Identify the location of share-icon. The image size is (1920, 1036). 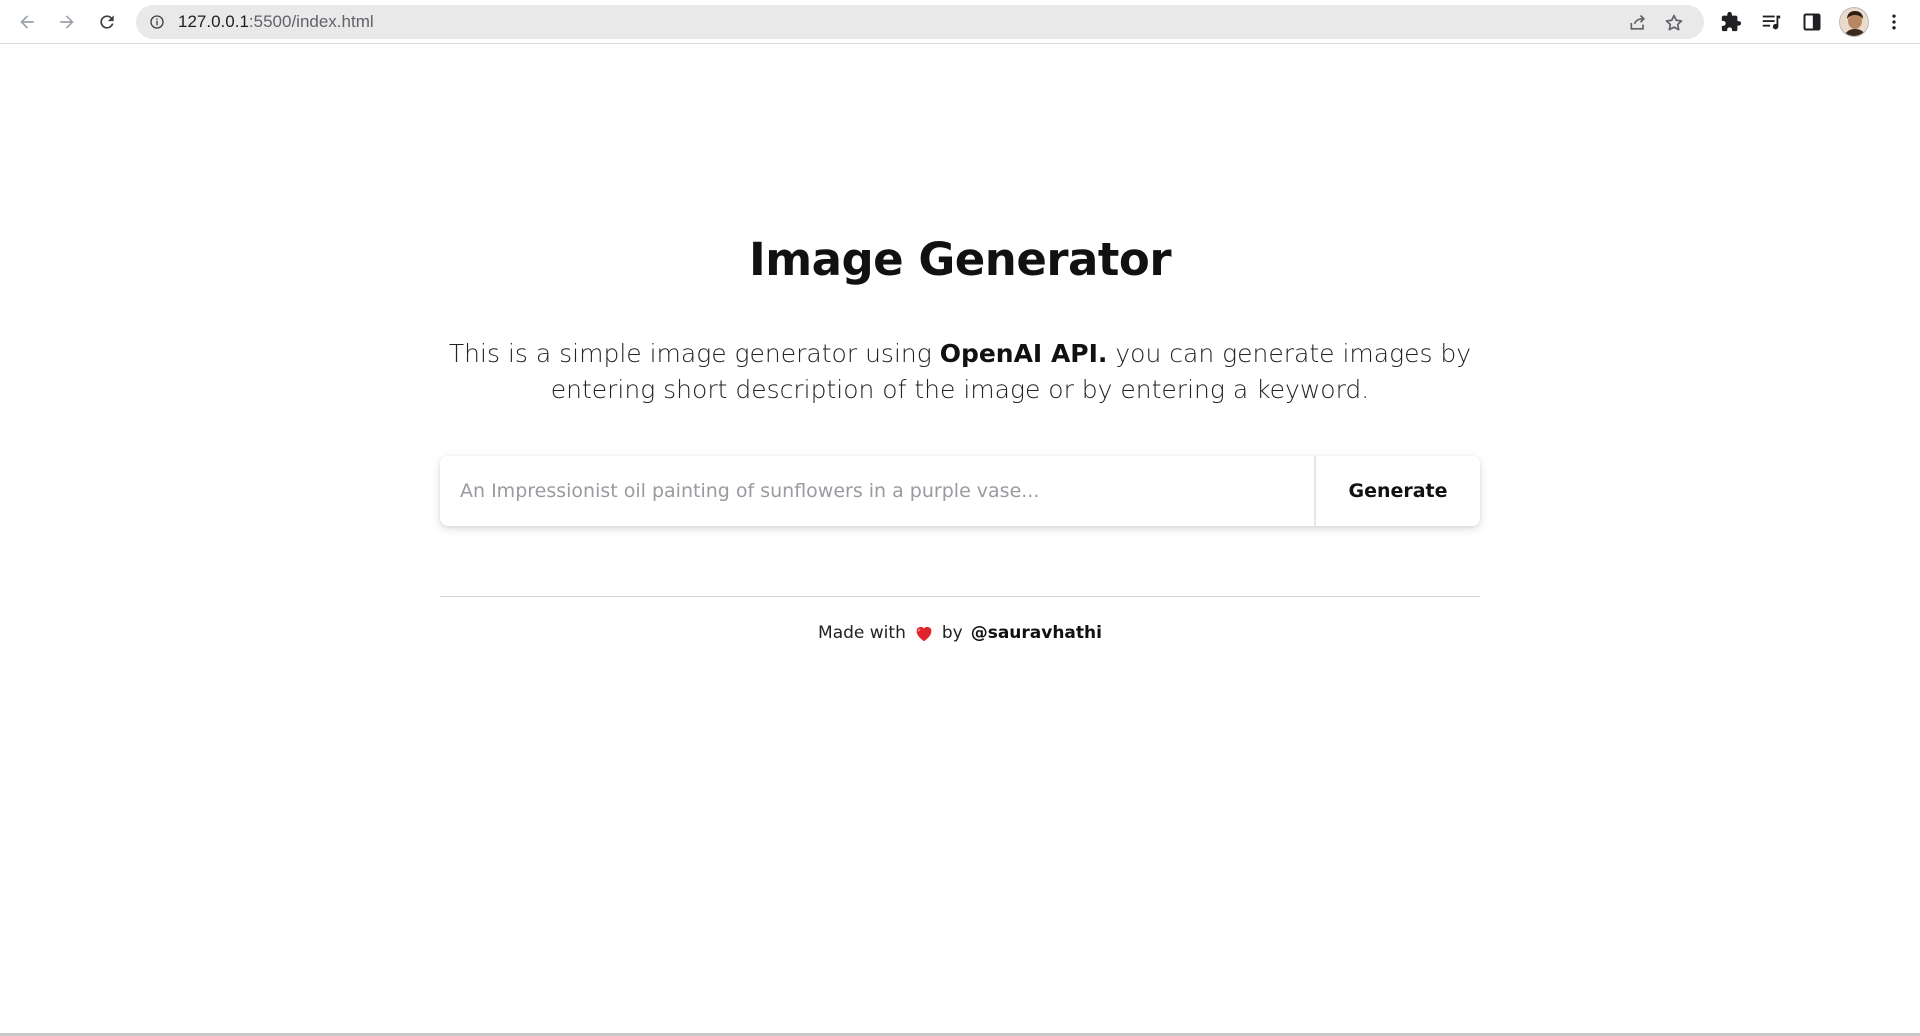
(1638, 23).